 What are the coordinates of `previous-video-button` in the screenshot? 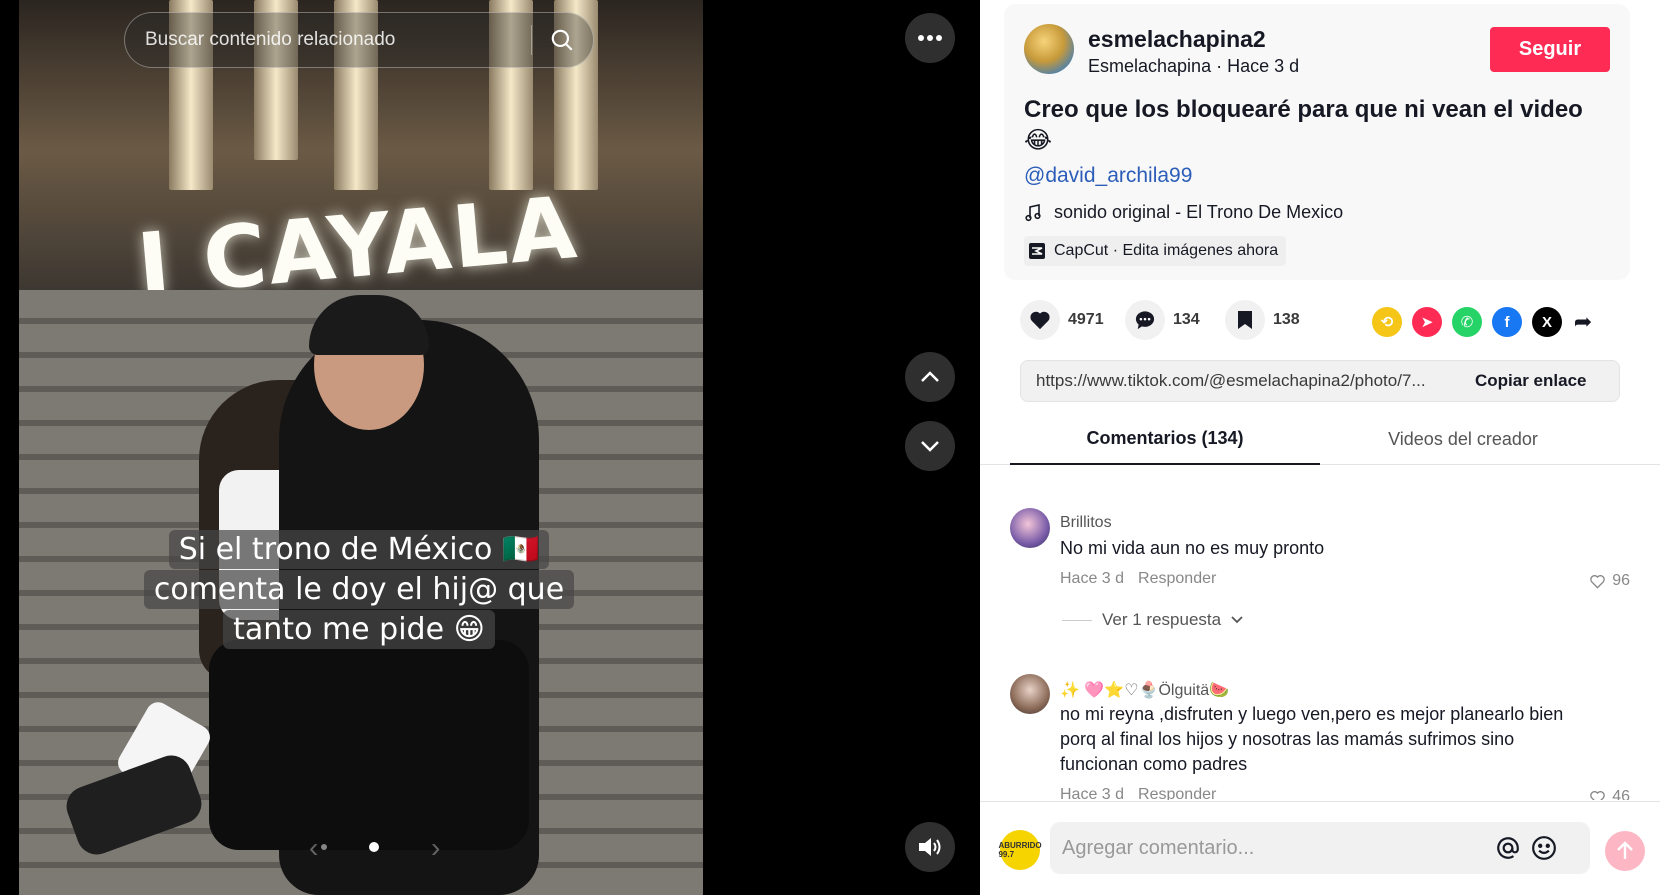 It's located at (930, 377).